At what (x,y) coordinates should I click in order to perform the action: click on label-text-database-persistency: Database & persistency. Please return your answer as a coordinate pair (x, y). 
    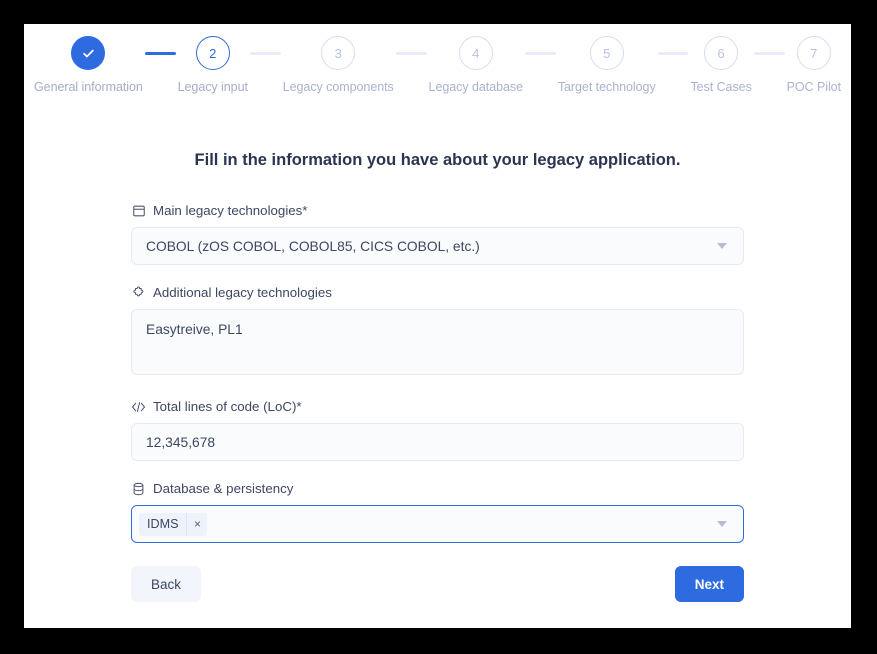
    Looking at the image, I should click on (223, 488).